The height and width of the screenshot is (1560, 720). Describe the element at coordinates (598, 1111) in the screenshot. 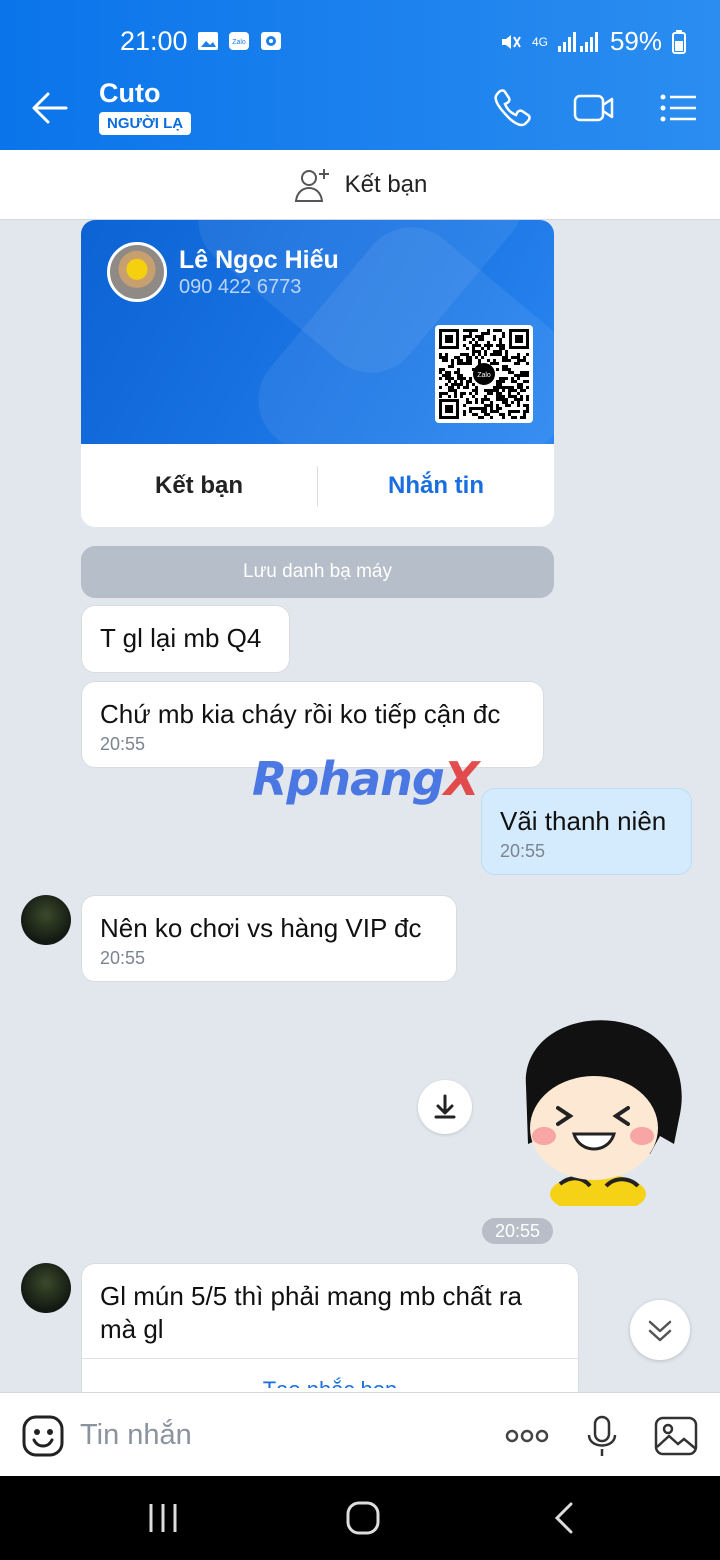

I see `sticker-image` at that location.